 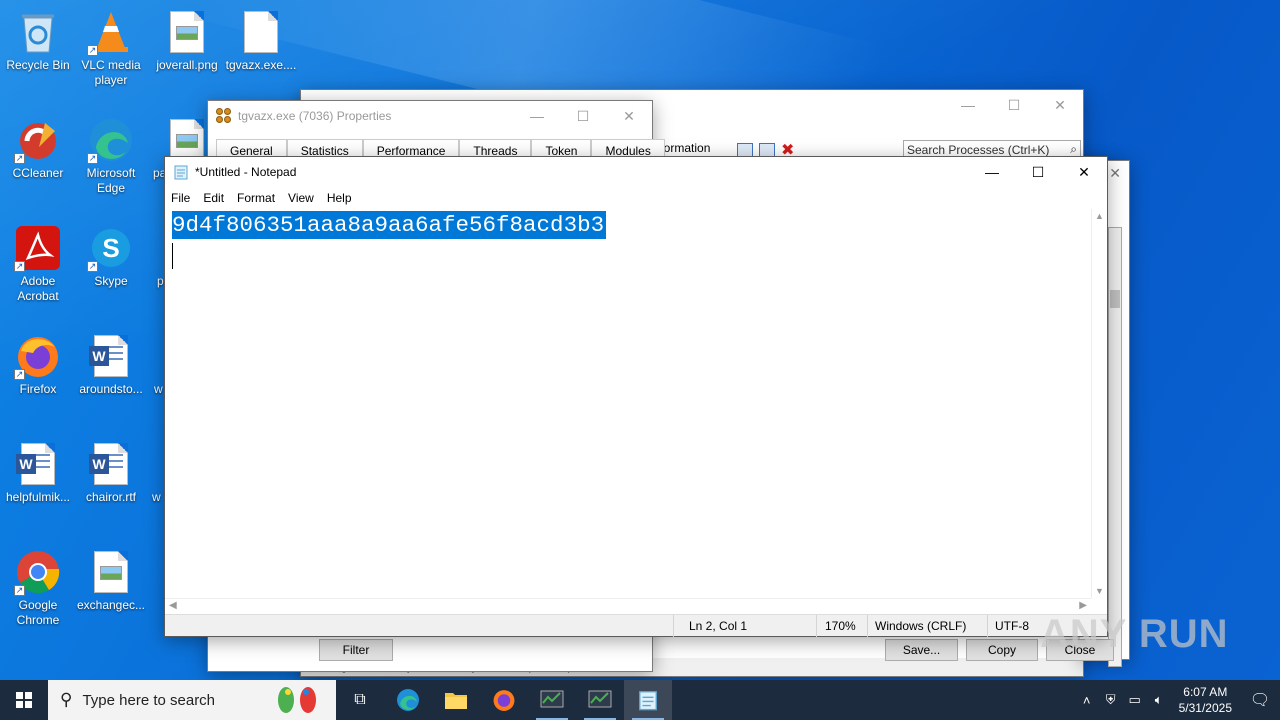 I want to click on menu-help: Help, so click(x=339, y=198).